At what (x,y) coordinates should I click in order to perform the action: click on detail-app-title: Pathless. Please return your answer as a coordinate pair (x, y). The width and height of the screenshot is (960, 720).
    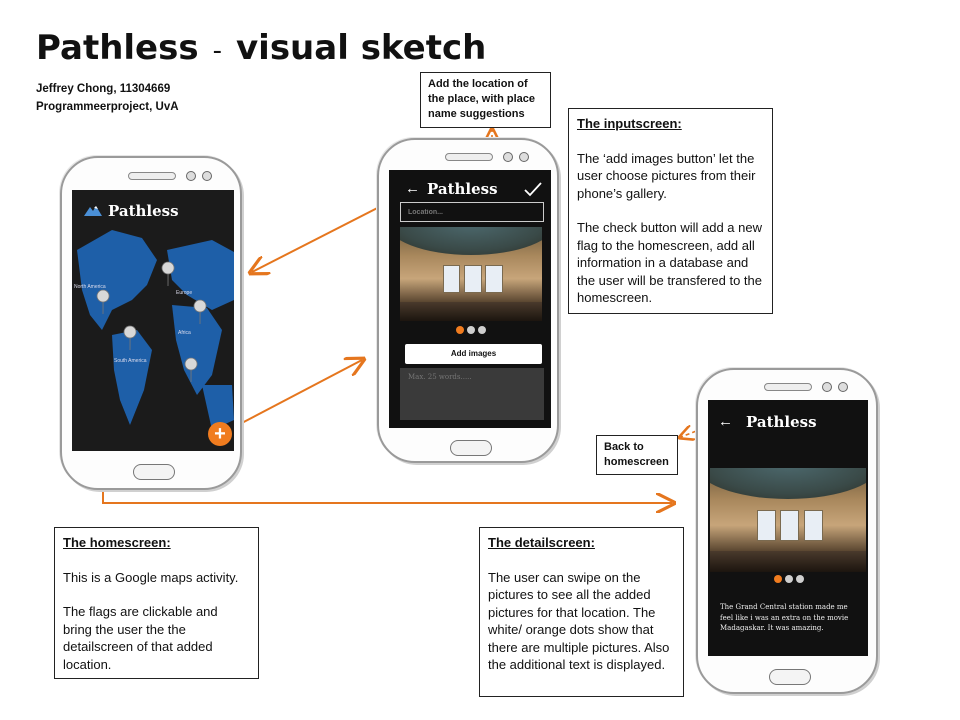
    Looking at the image, I should click on (781, 422).